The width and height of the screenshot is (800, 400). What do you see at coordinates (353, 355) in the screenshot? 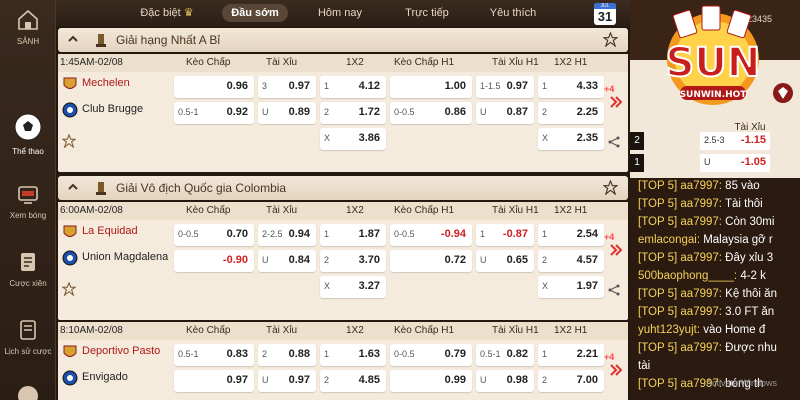
I see `odds-cell: 1 1.63` at bounding box center [353, 355].